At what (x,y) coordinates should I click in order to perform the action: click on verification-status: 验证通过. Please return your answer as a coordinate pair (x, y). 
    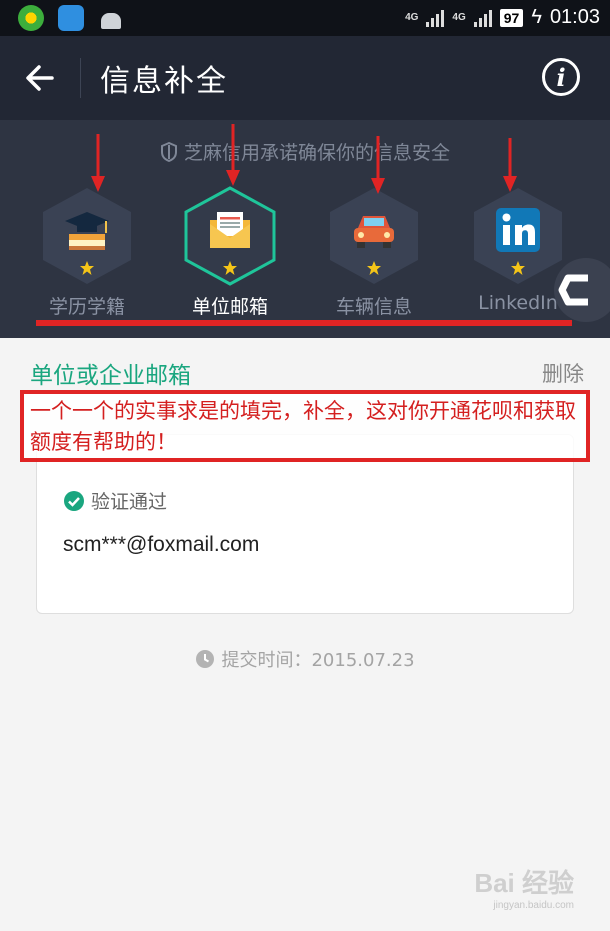
    Looking at the image, I should click on (115, 500).